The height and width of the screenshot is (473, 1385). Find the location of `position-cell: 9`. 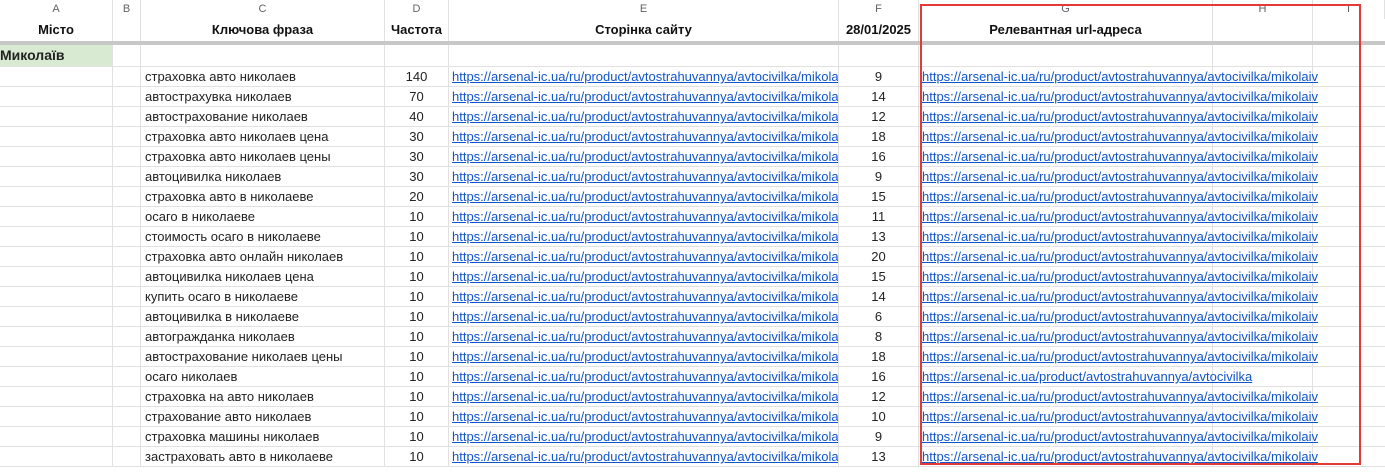

position-cell: 9 is located at coordinates (879, 76).